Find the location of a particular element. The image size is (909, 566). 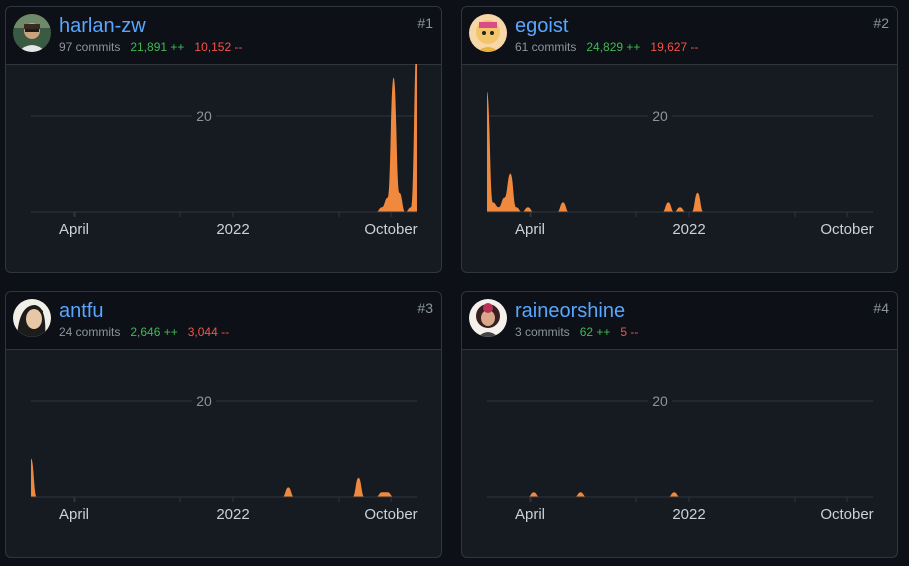

username-link: antfu is located at coordinates (81, 311).